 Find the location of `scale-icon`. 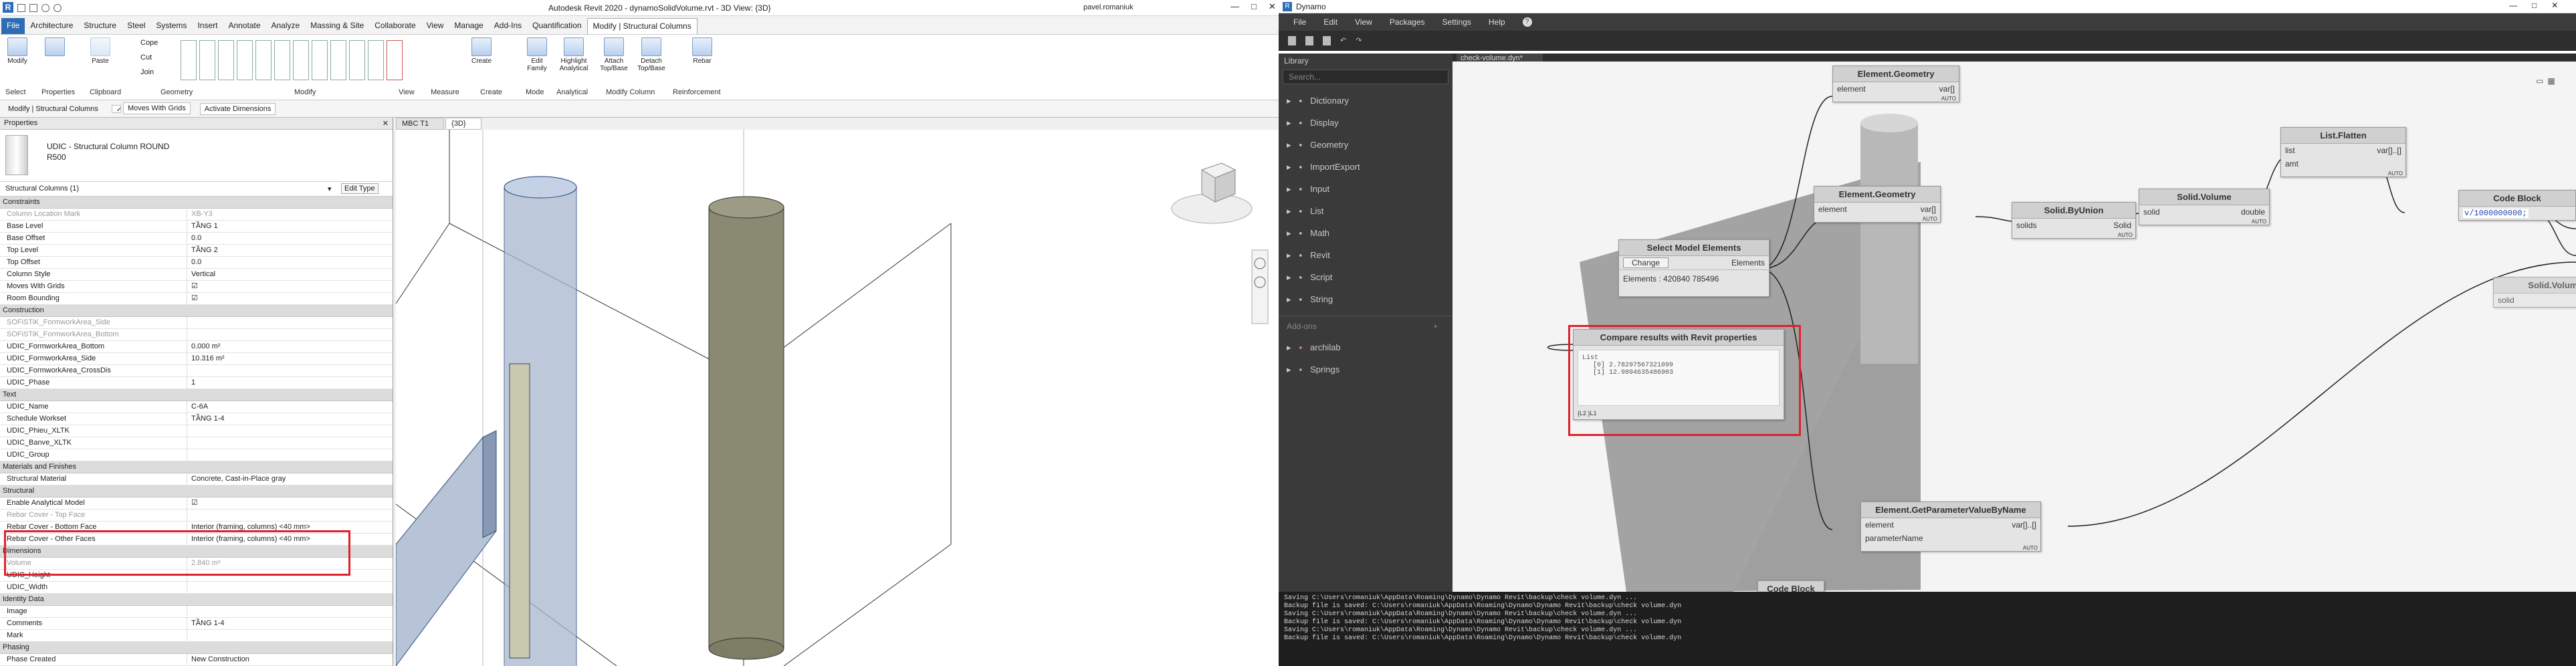

scale-icon is located at coordinates (357, 60).